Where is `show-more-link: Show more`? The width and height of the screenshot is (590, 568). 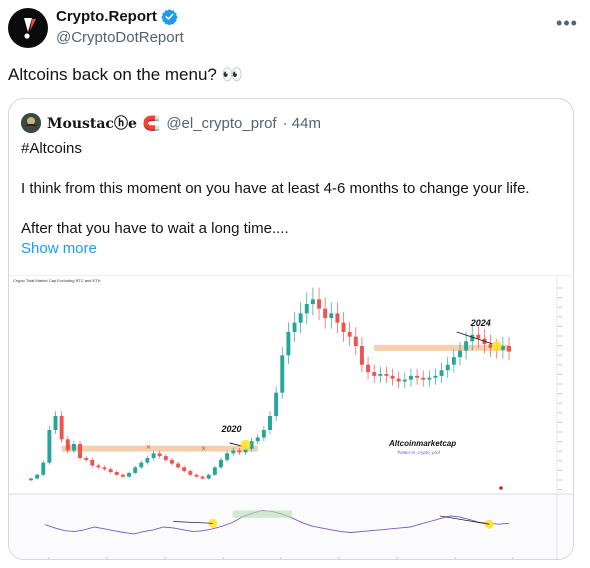
show-more-link: Show more is located at coordinates (275, 249).